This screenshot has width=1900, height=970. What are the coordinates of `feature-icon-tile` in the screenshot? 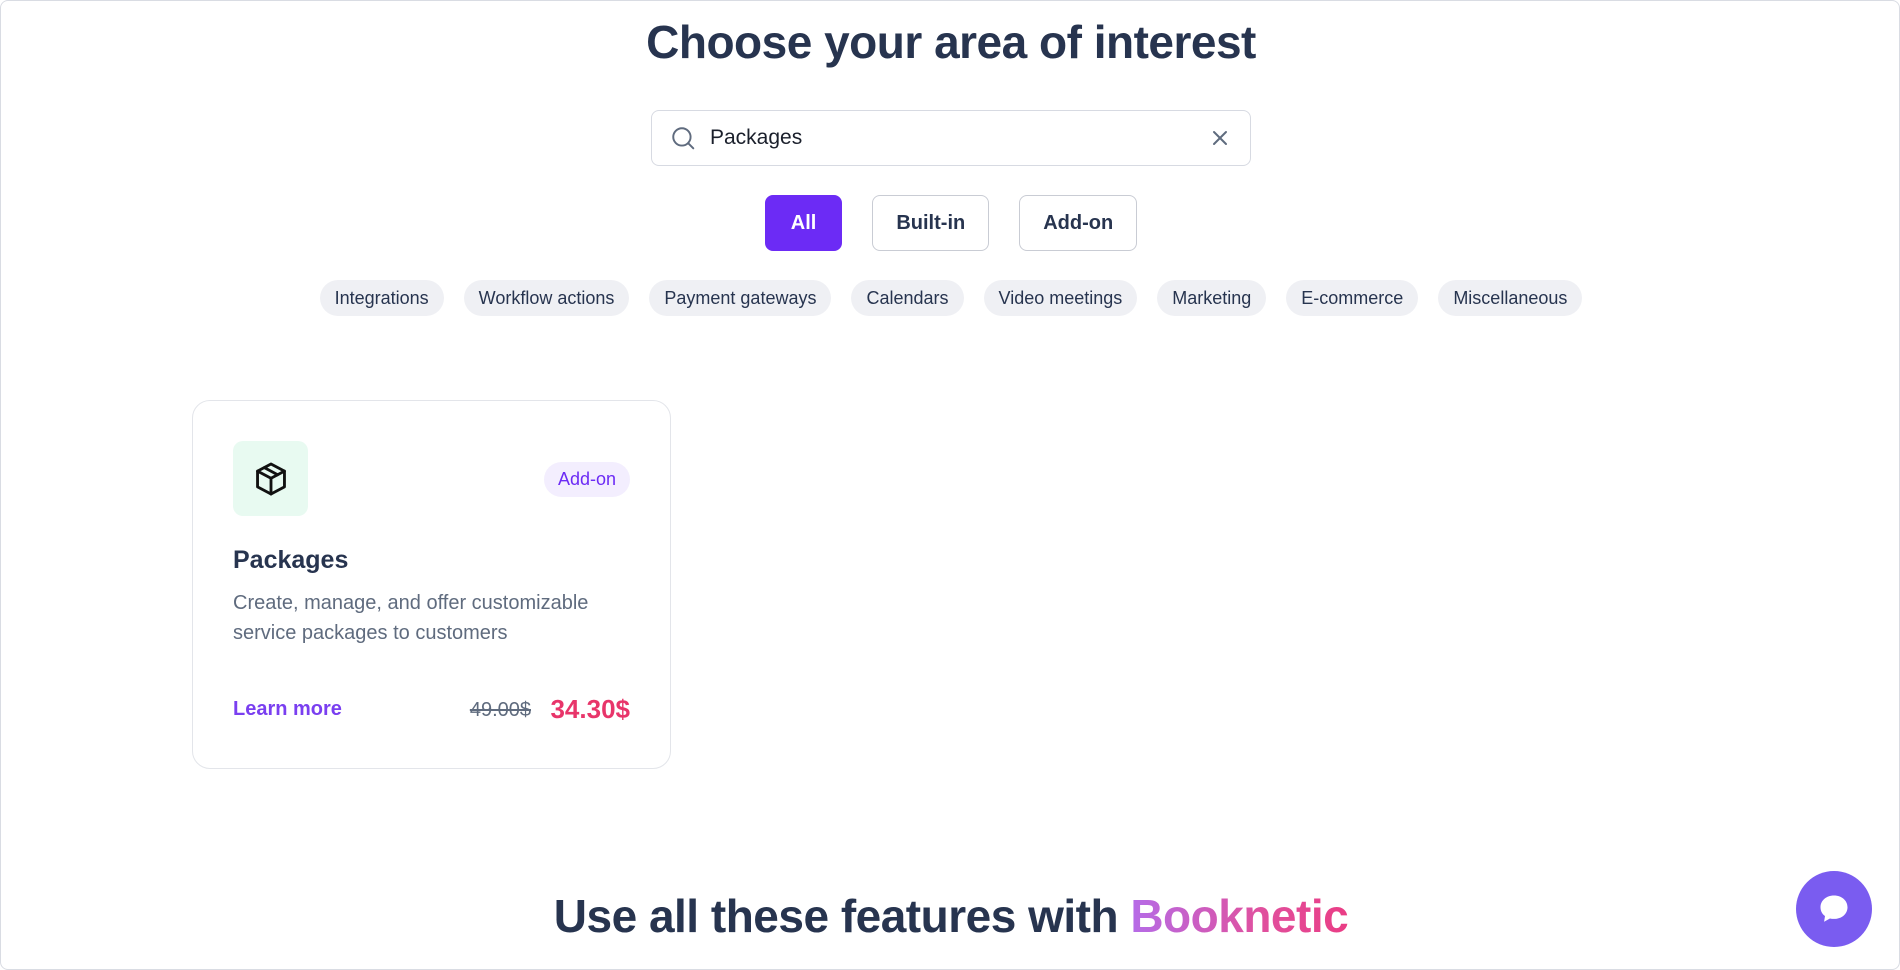 It's located at (270, 478).